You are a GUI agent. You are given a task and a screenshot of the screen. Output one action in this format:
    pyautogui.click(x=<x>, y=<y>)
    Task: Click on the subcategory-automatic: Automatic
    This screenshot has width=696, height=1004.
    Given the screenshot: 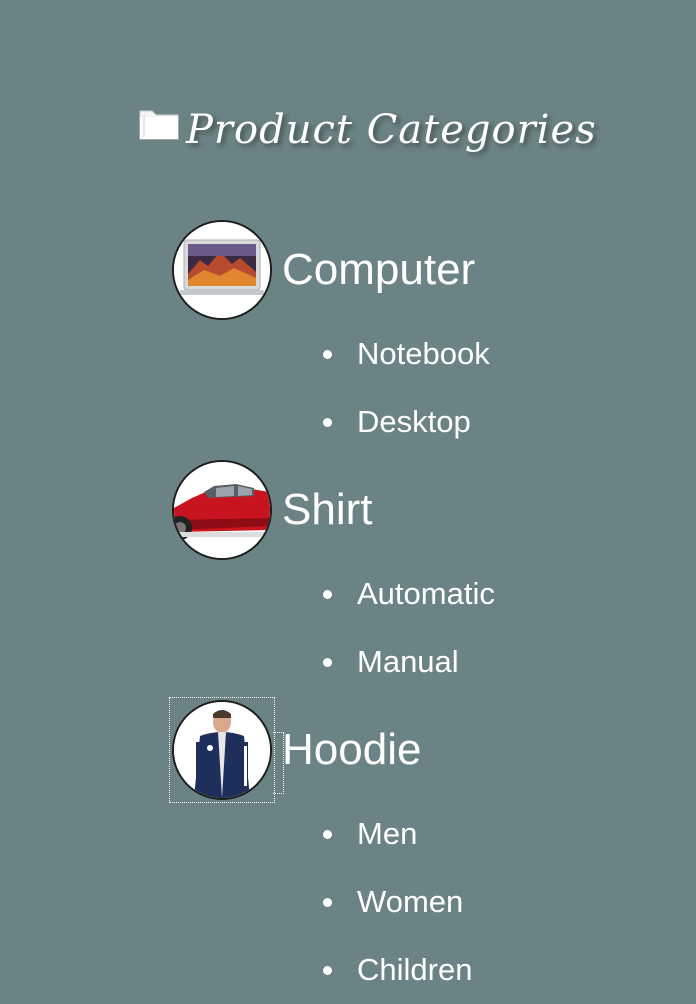 What is the action you would take?
    pyautogui.click(x=333, y=594)
    